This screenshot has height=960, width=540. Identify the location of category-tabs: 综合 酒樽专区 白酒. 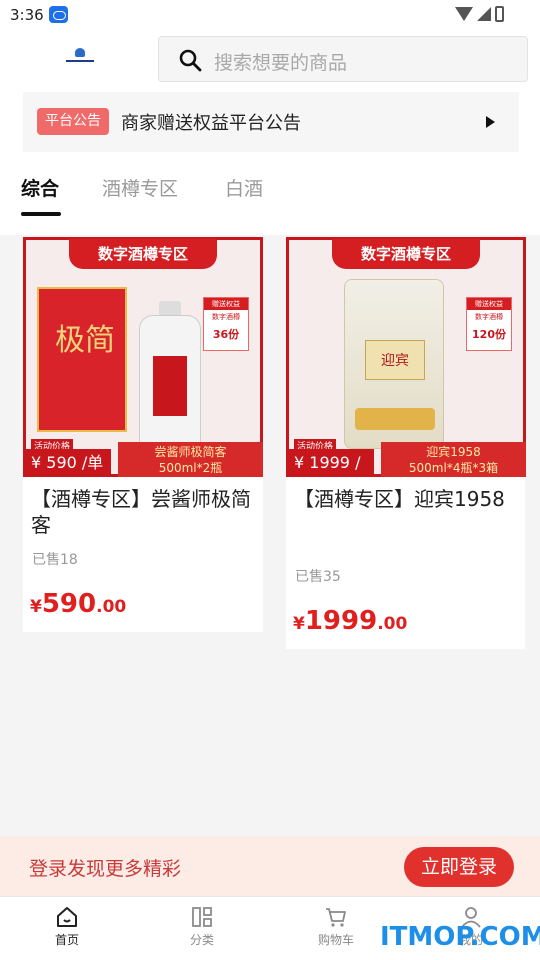
(270, 197).